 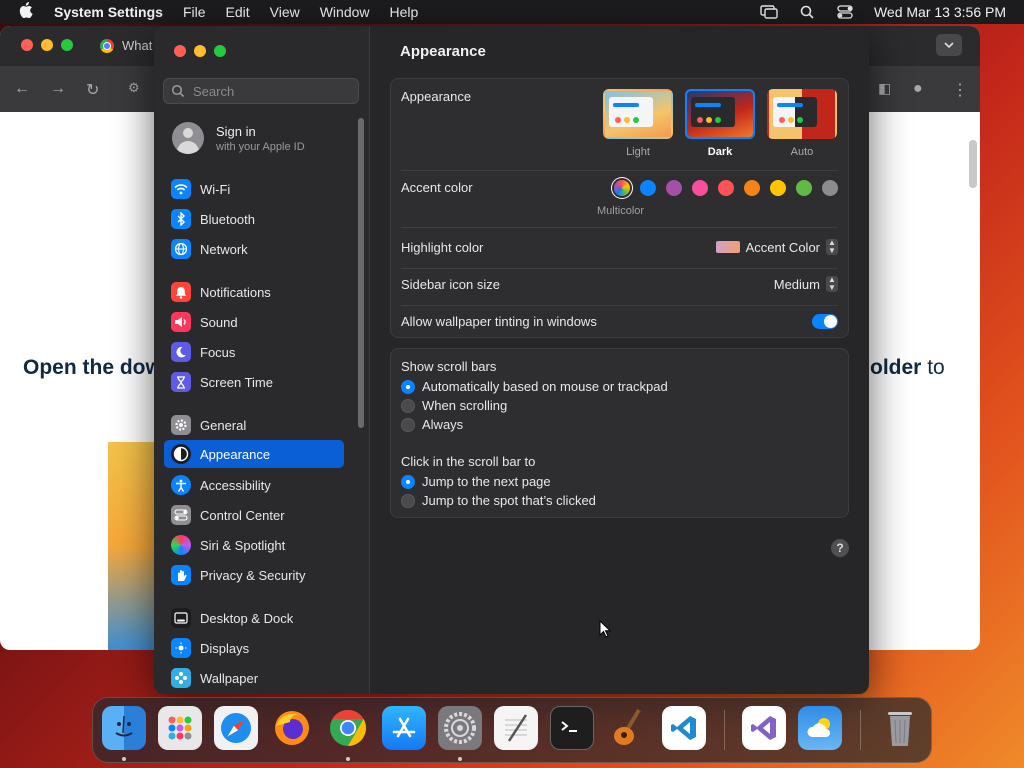 What do you see at coordinates (254, 219) in the screenshot?
I see `sidebar-item-bluetooth: Bluetooth` at bounding box center [254, 219].